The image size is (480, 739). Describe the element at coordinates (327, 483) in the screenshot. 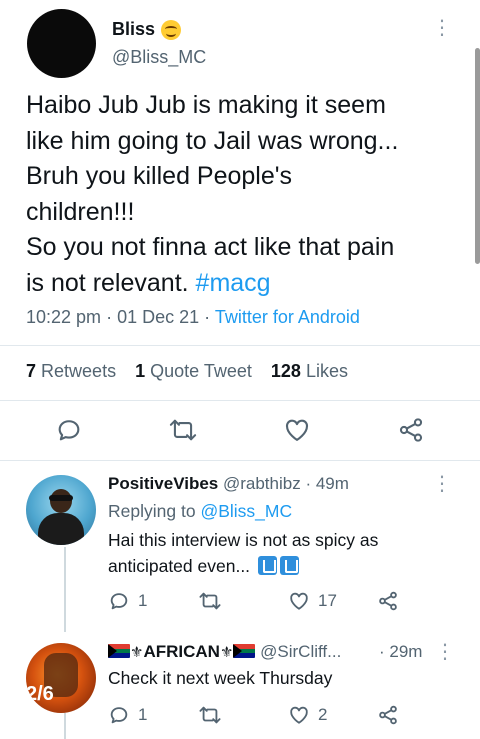

I see `reply-time: · 49m` at that location.